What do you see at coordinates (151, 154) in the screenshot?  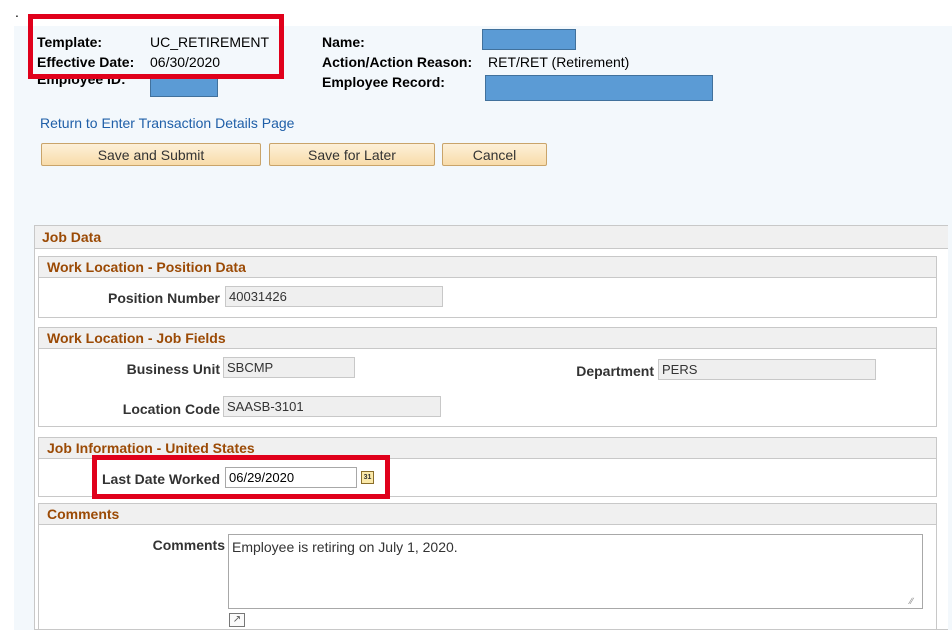 I see `save-and-submit-button: Save and Submit` at bounding box center [151, 154].